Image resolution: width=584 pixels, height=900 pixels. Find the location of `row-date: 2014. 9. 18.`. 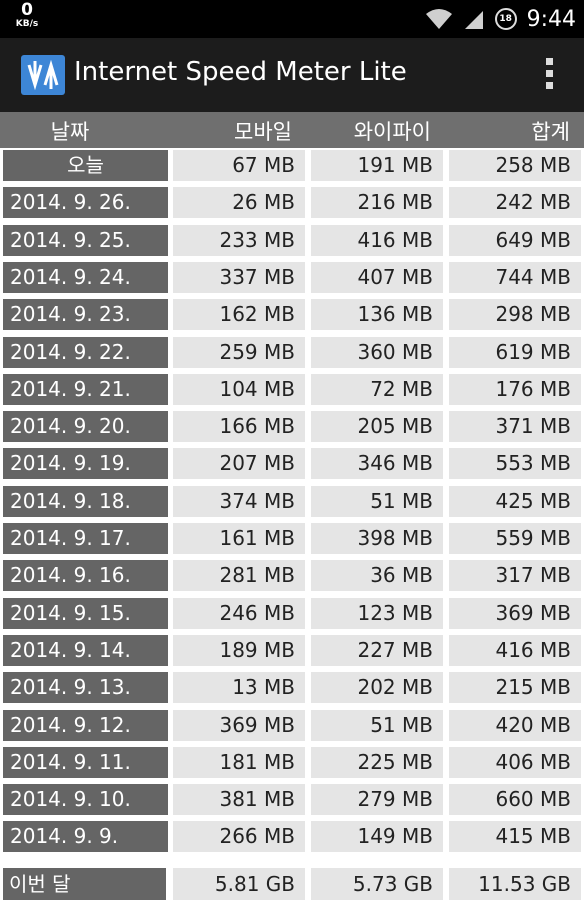

row-date: 2014. 9. 18. is located at coordinates (85, 501).